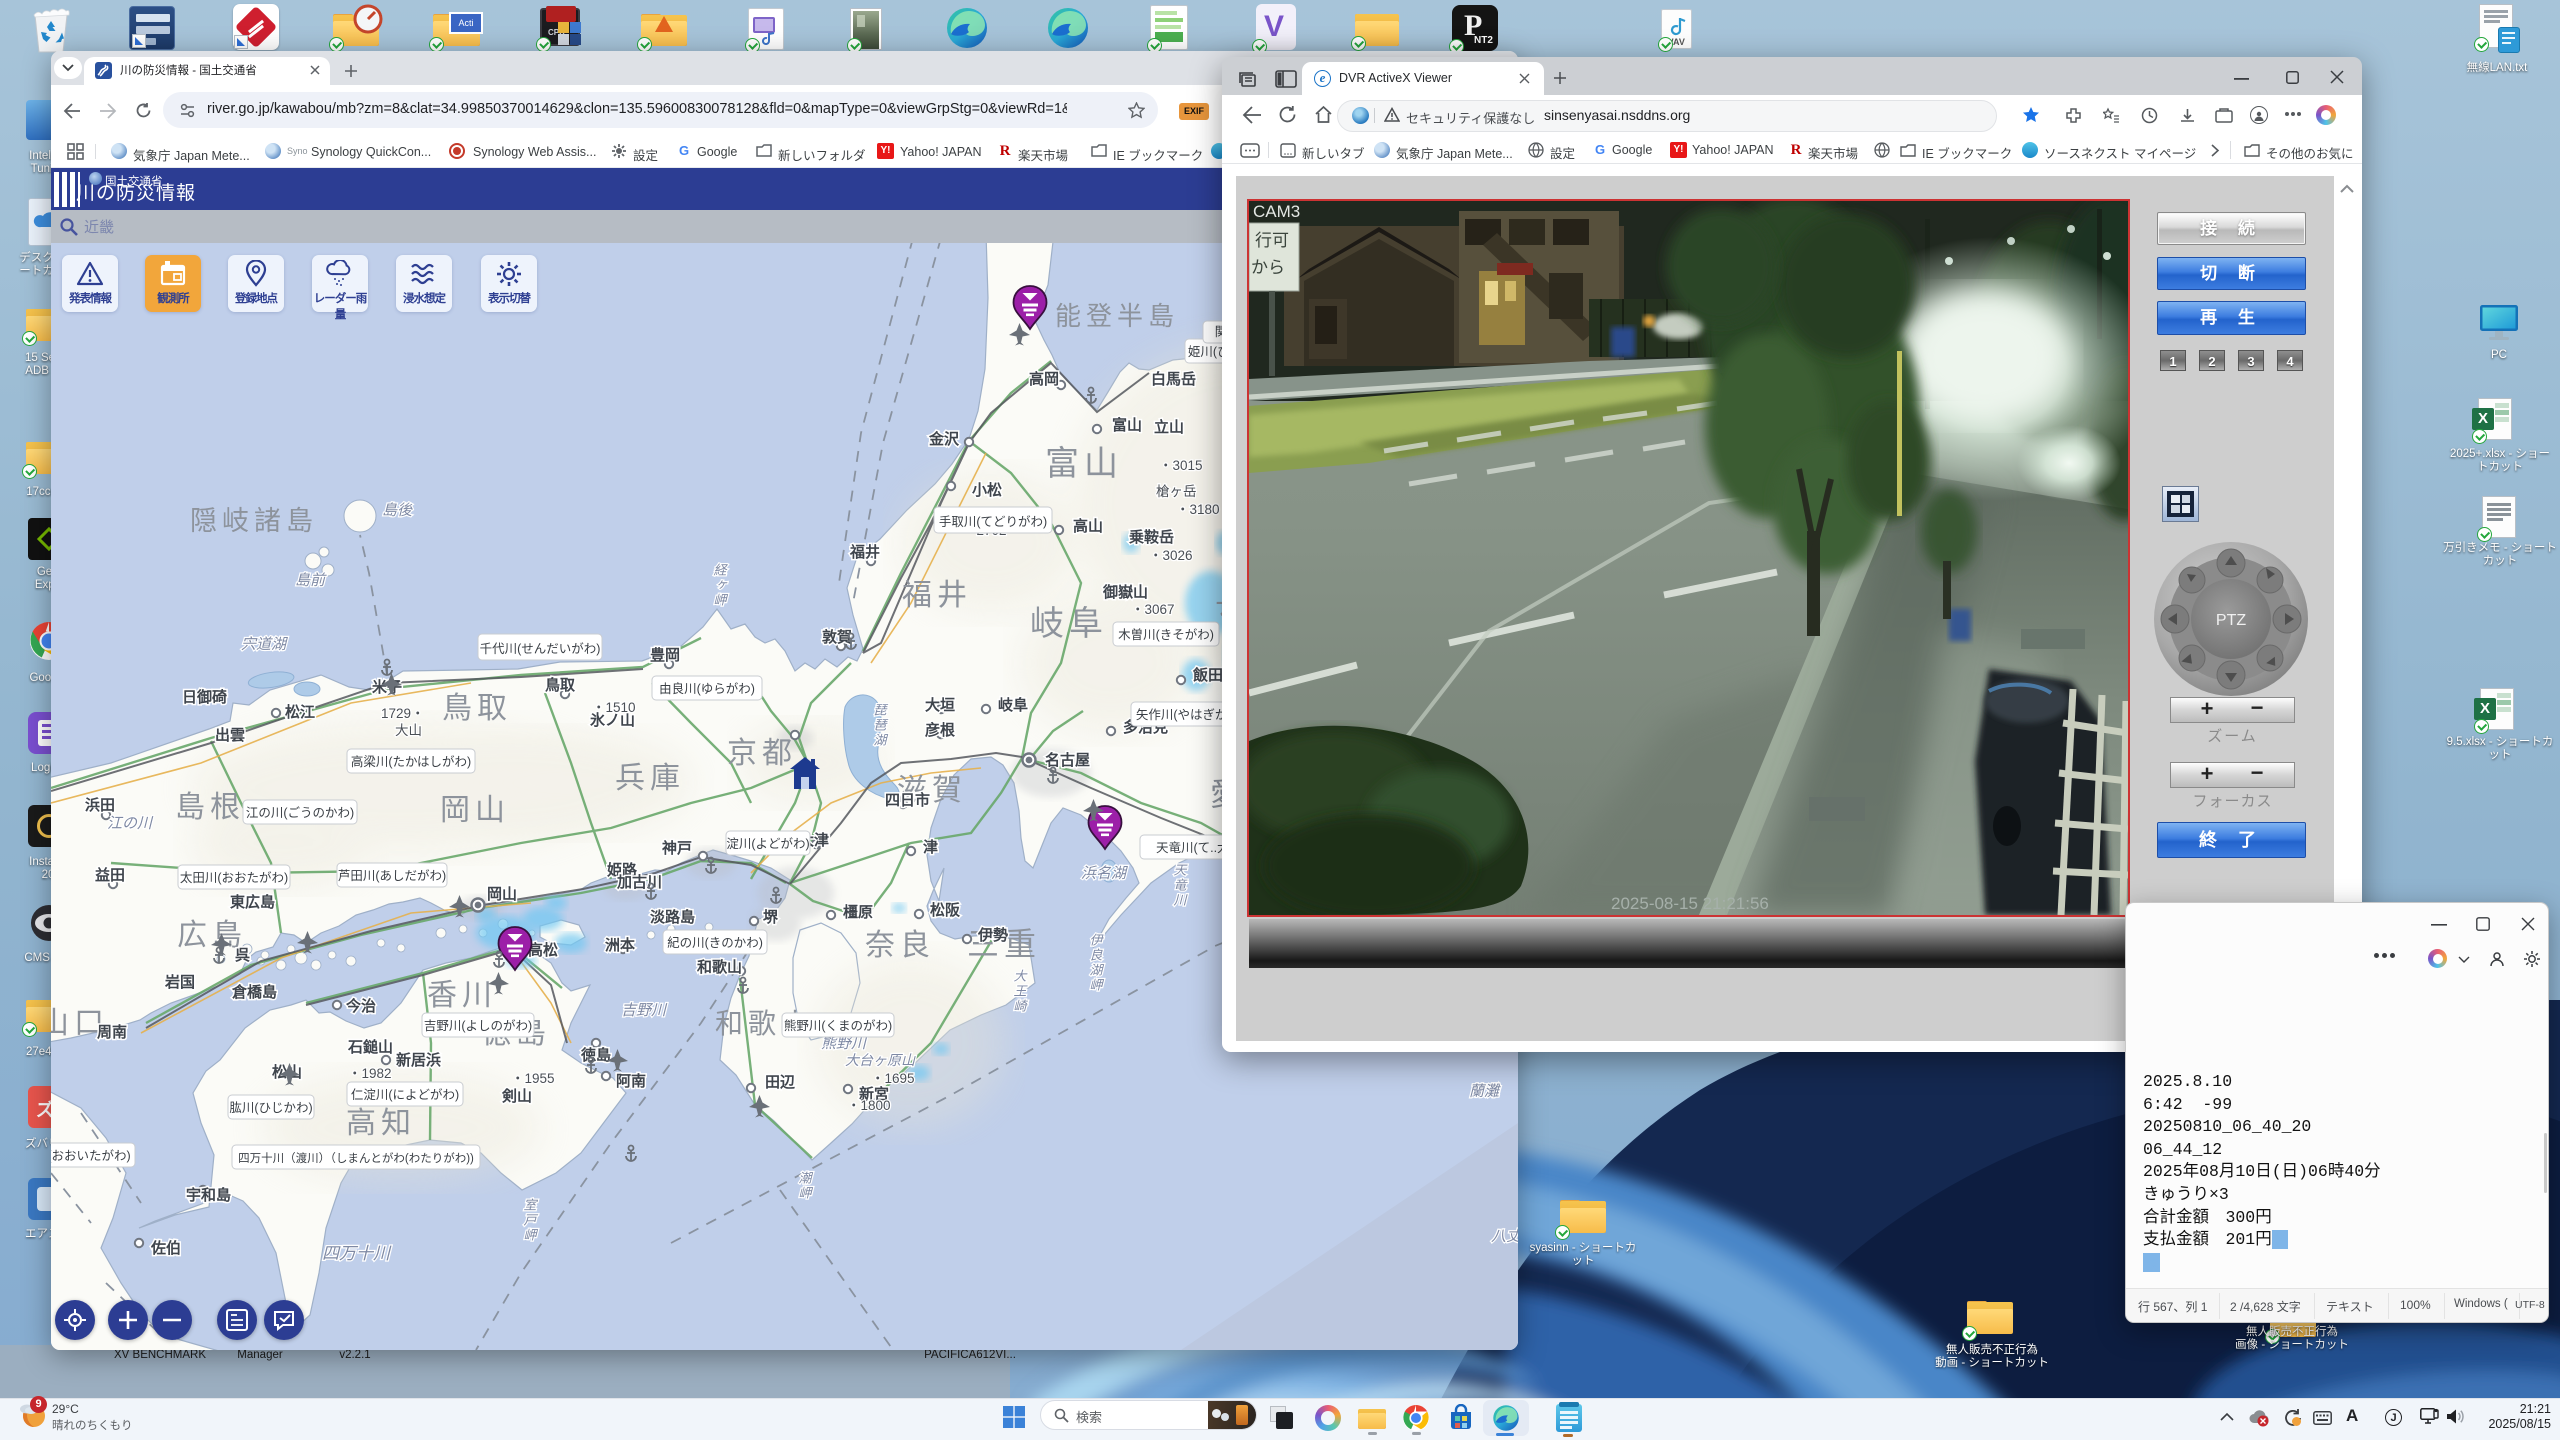 This screenshot has width=2560, height=1440. What do you see at coordinates (1176, 491) in the screenshot?
I see `svg-text: 槍ヶ岳` at bounding box center [1176, 491].